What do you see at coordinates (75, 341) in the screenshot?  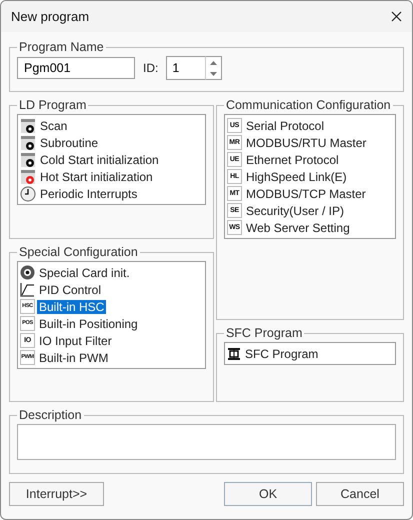 I see `list-item: IO Input Filter` at bounding box center [75, 341].